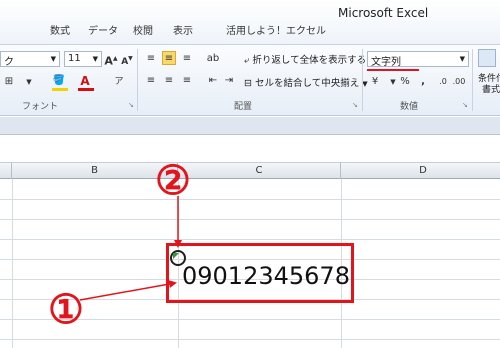 This screenshot has height=348, width=500. What do you see at coordinates (487, 58) in the screenshot?
I see `conditional-format-icon` at bounding box center [487, 58].